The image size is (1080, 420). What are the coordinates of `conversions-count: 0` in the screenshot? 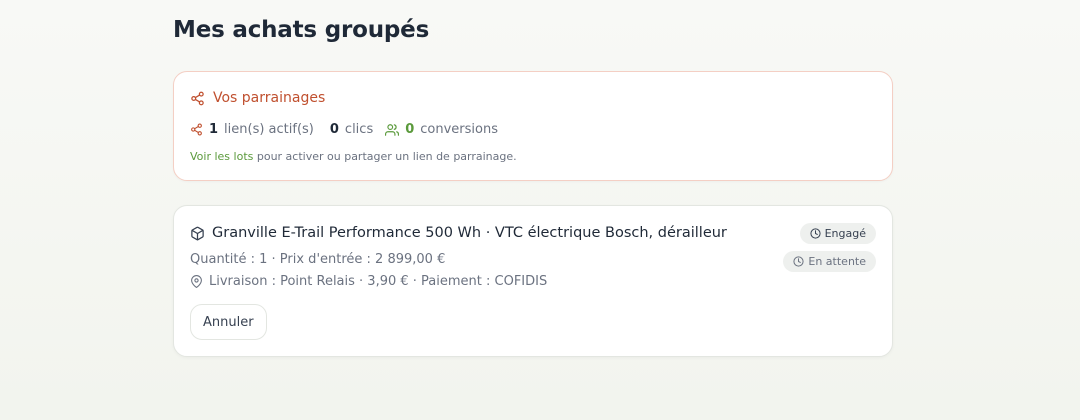 It's located at (410, 129).